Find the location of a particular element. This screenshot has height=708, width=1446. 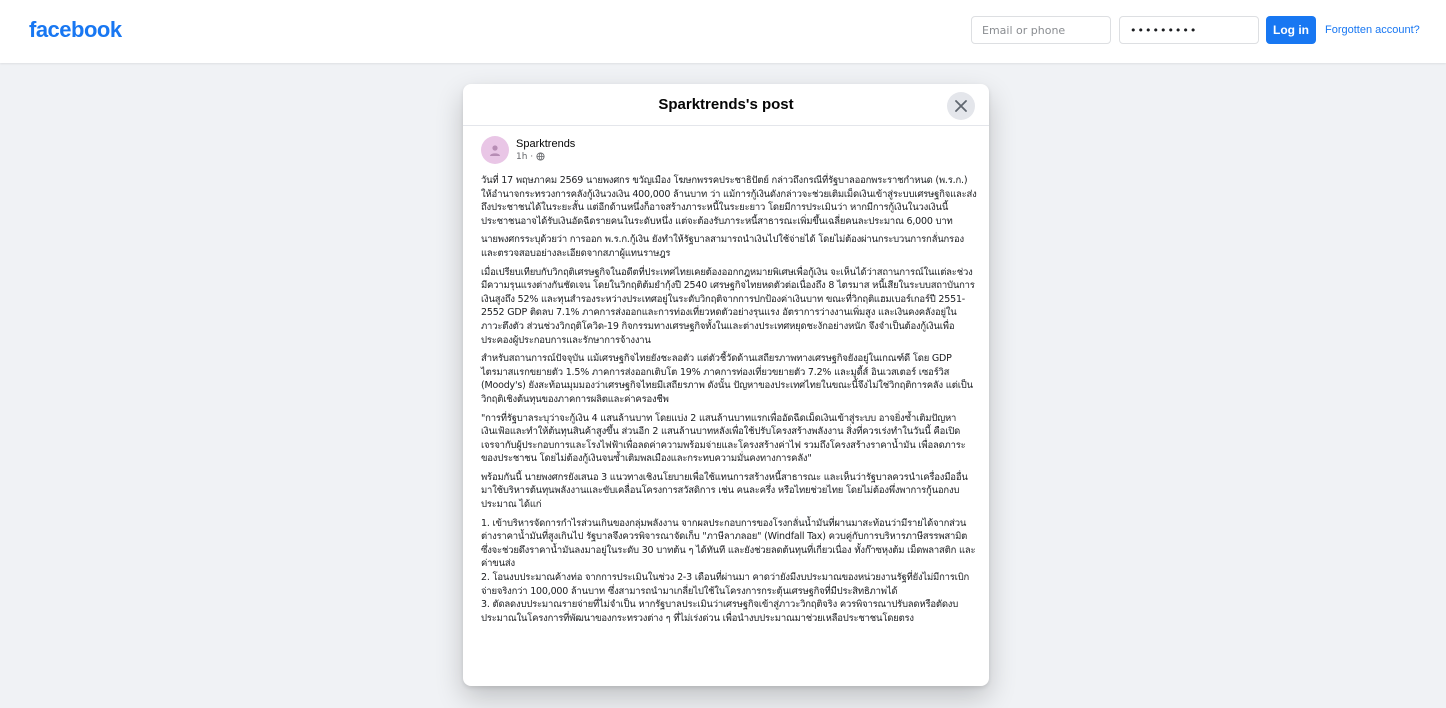

author-name: Sparktrends is located at coordinates (545, 144).